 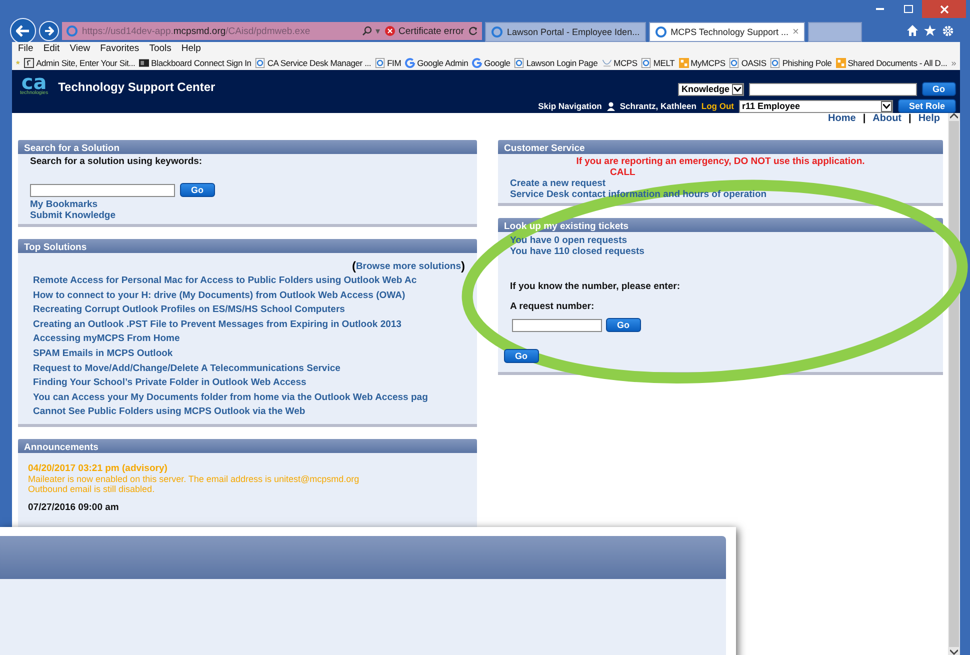 I want to click on favorite-link: MCPS, so click(x=620, y=63).